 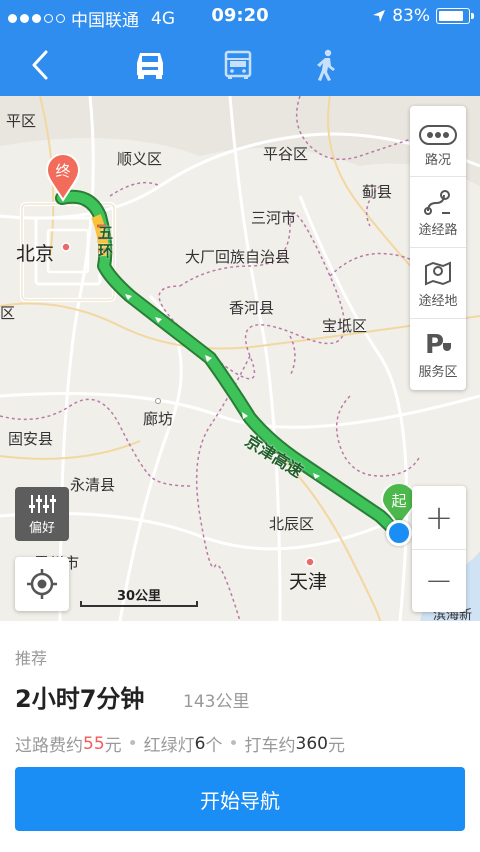 I want to click on traffic-lights-label: 红绿灯, so click(x=169, y=746).